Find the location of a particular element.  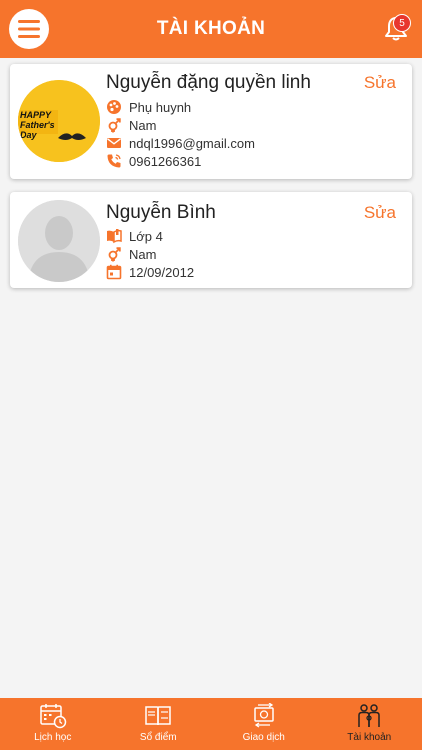

default-person-icon is located at coordinates (59, 241).